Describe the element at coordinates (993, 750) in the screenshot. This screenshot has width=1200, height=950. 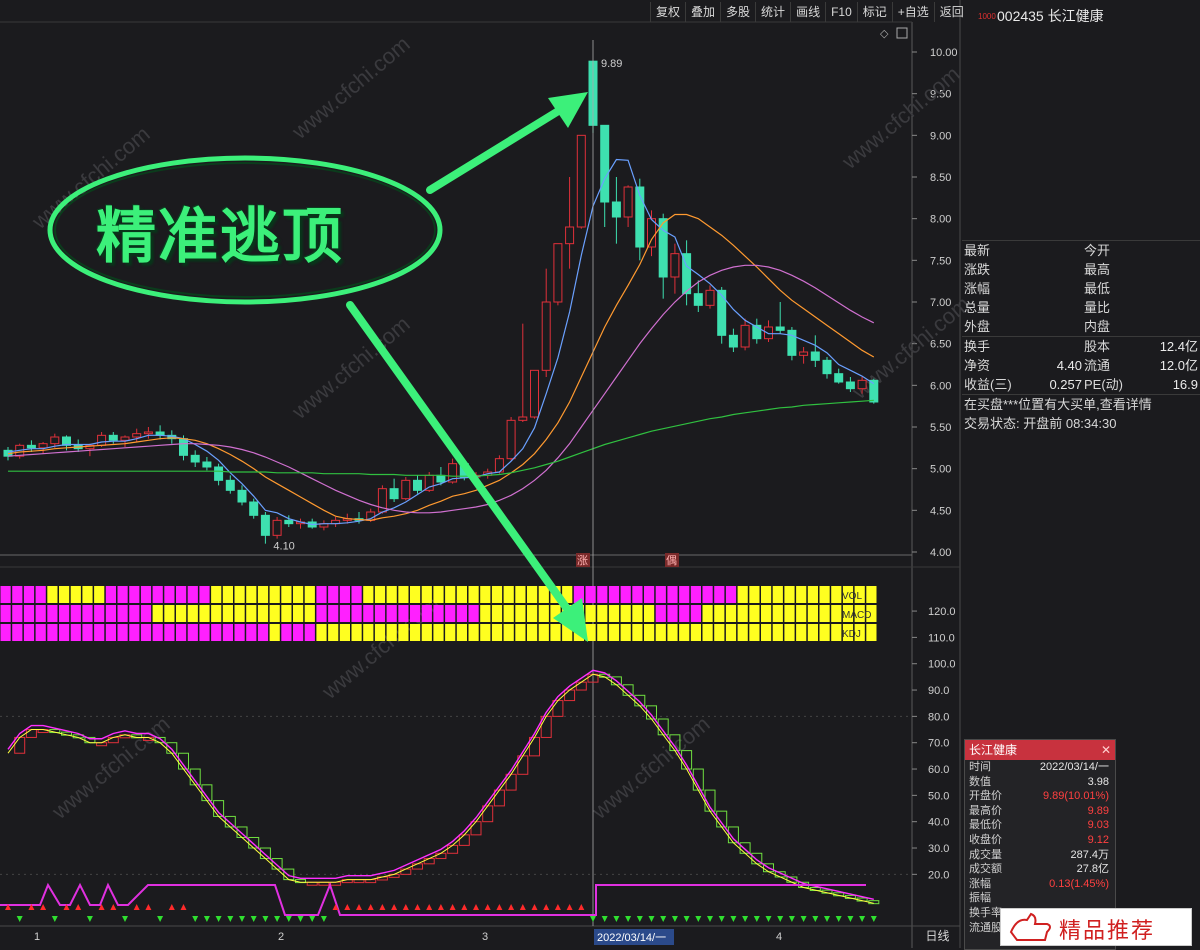
I see `popup-title: 长江健康` at that location.